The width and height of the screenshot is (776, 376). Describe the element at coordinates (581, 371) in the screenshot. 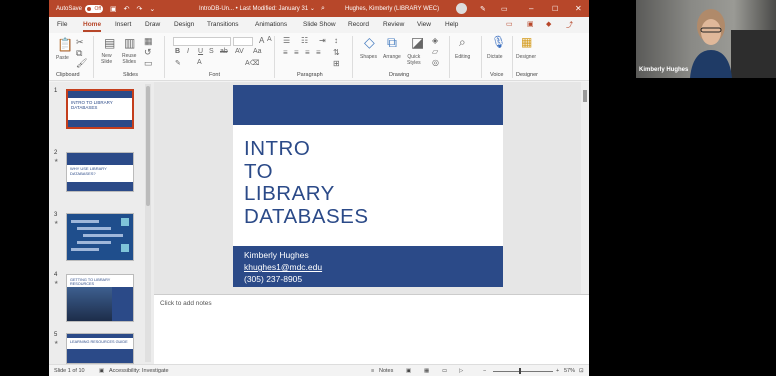

I see `fit-to-window-icon: ⊡` at that location.